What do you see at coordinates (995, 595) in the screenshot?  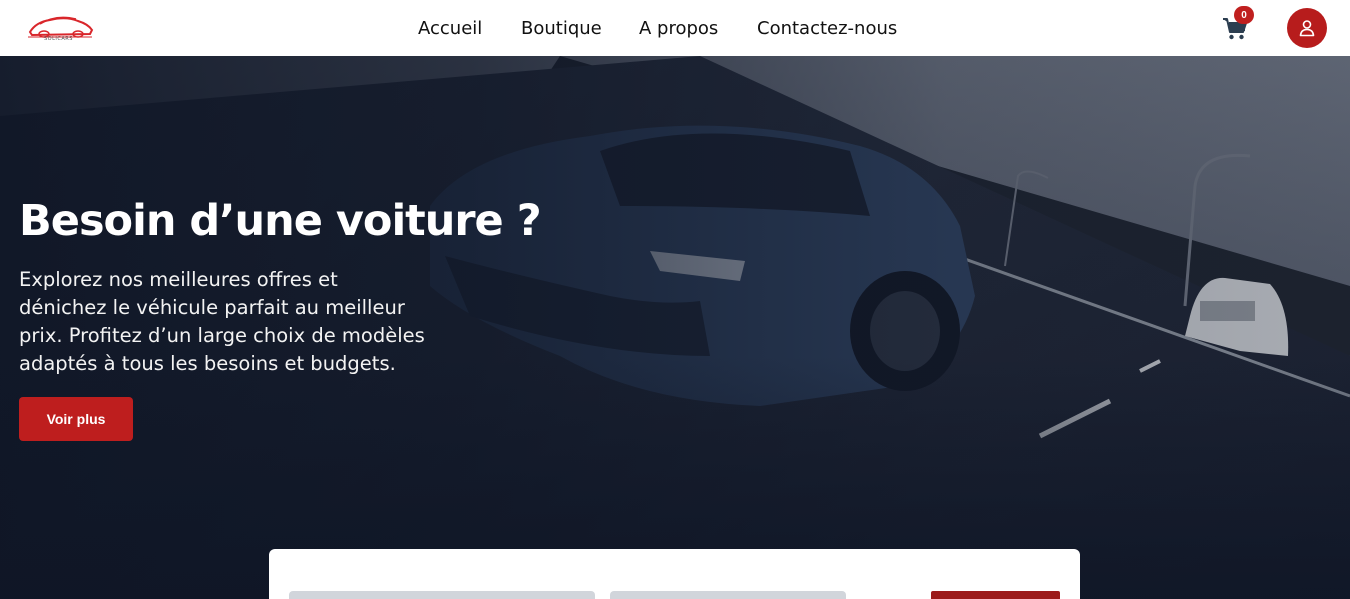 I see `search-button` at bounding box center [995, 595].